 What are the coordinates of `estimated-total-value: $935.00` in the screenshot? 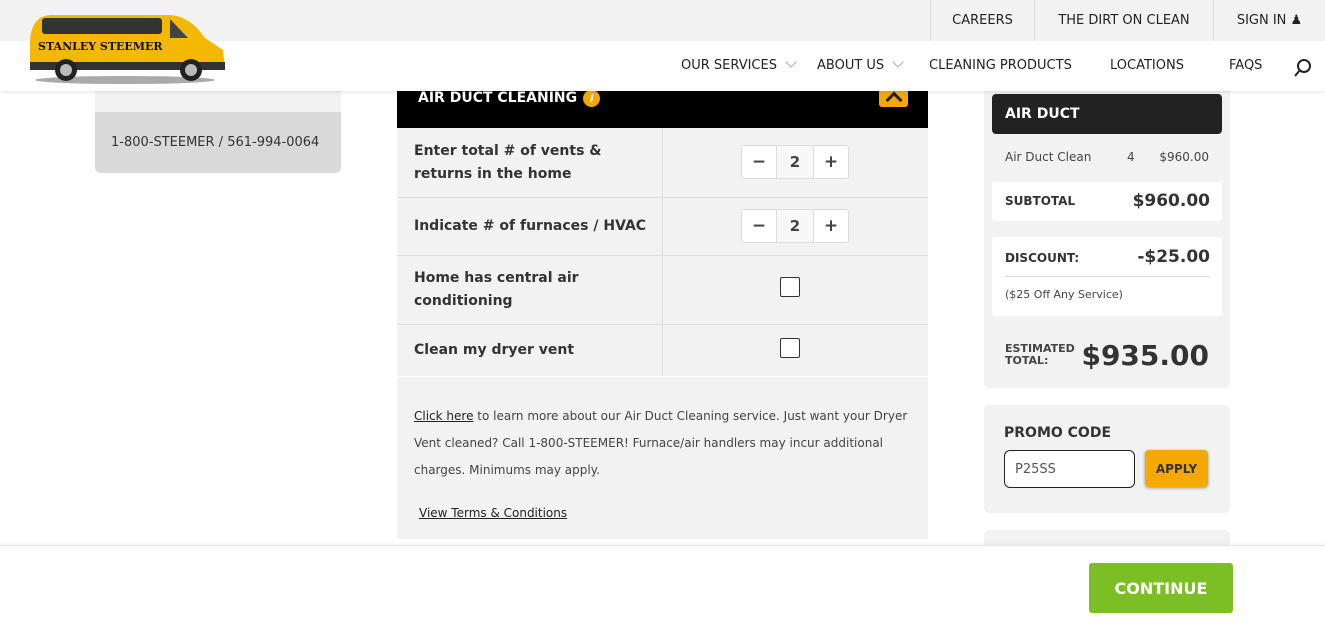 It's located at (1145, 355).